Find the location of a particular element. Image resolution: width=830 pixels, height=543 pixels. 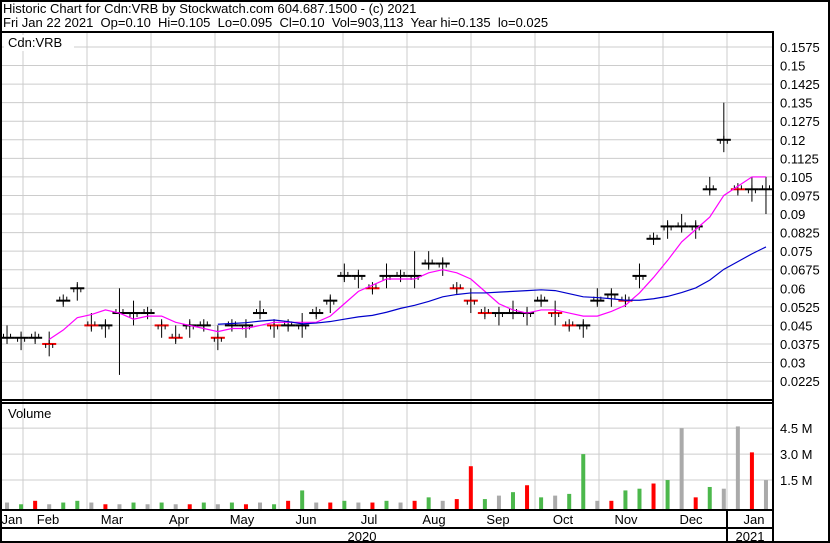

x-tick-label: May is located at coordinates (242, 519).